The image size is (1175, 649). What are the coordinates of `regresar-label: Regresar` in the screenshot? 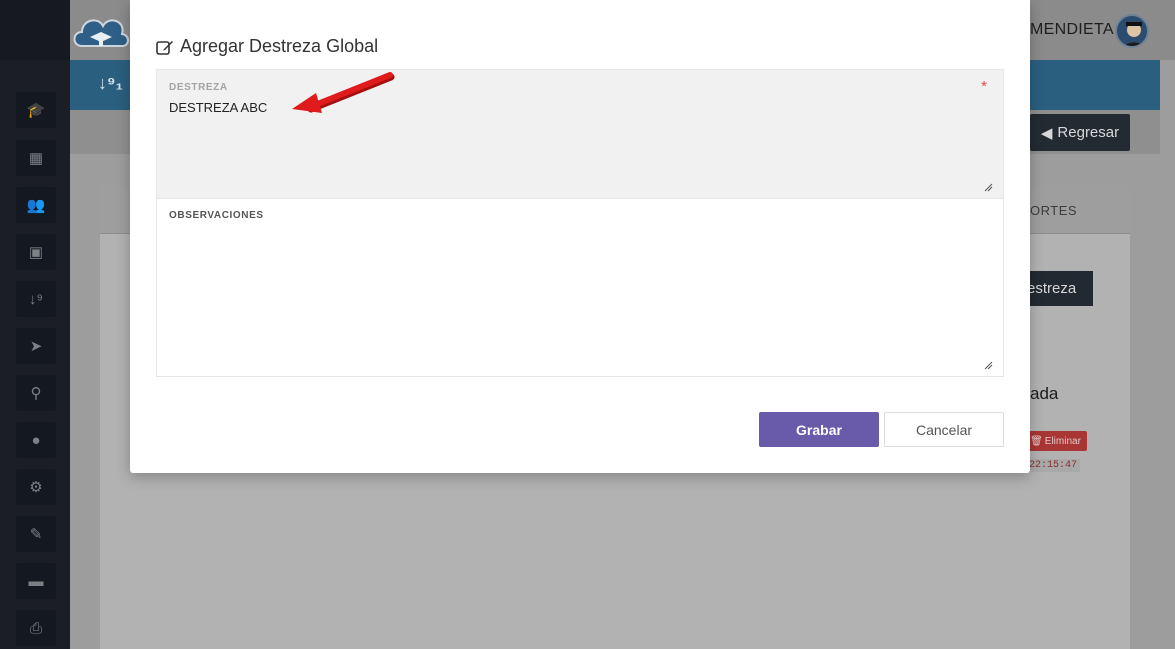 It's located at (1088, 132).